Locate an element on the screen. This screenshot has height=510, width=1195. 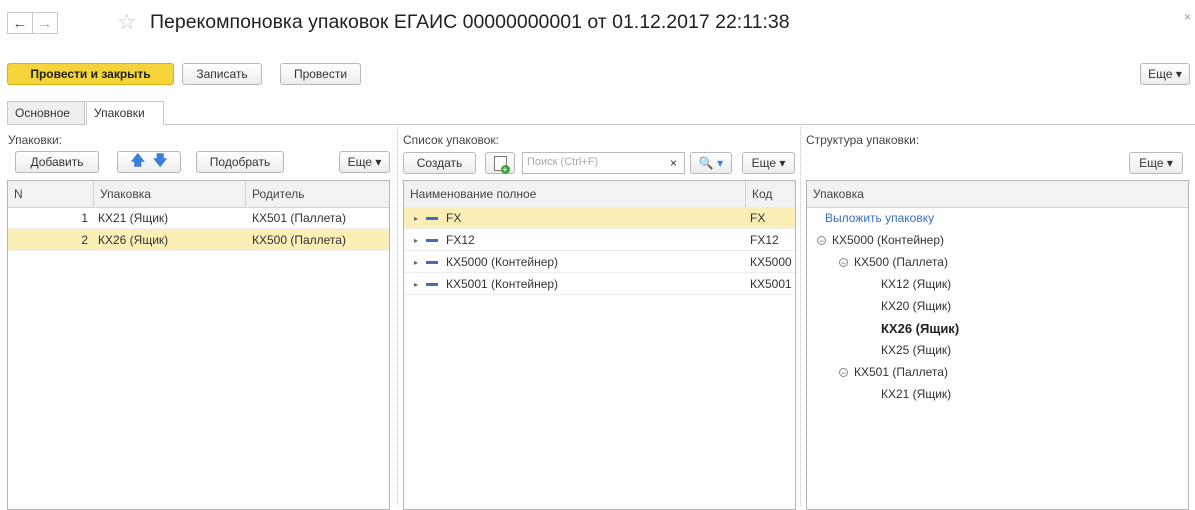
save-button: Записать is located at coordinates (222, 74).